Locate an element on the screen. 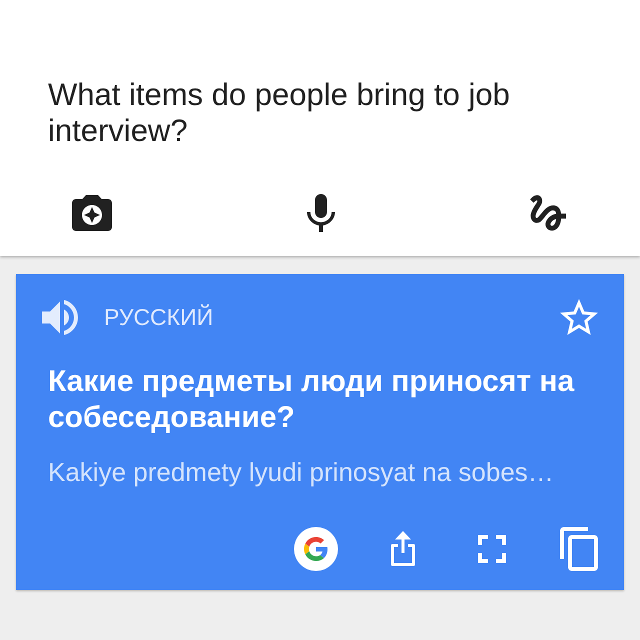  squiggle-icon is located at coordinates (548, 213).